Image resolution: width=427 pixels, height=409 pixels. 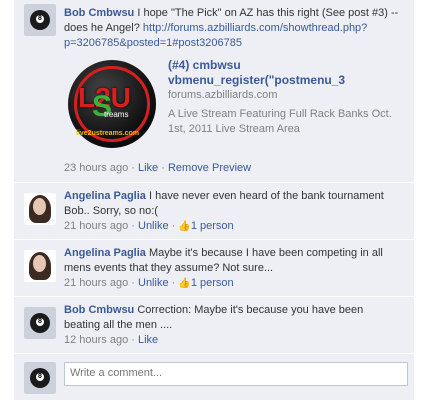 What do you see at coordinates (96, 340) in the screenshot?
I see `comment-time: 12 hours ago` at bounding box center [96, 340].